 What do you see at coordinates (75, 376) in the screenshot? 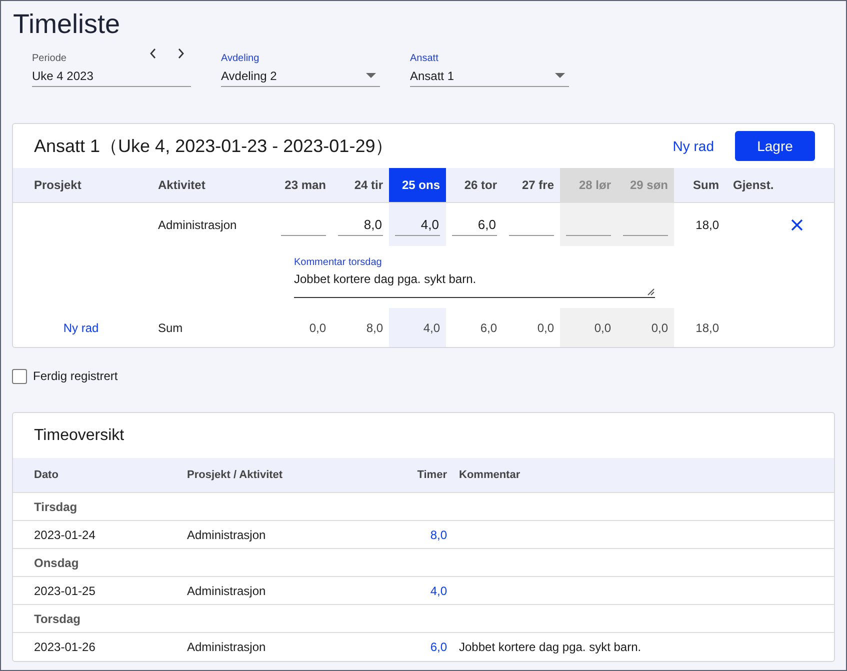
I see `checkbox-label: Ferdig registrert` at bounding box center [75, 376].